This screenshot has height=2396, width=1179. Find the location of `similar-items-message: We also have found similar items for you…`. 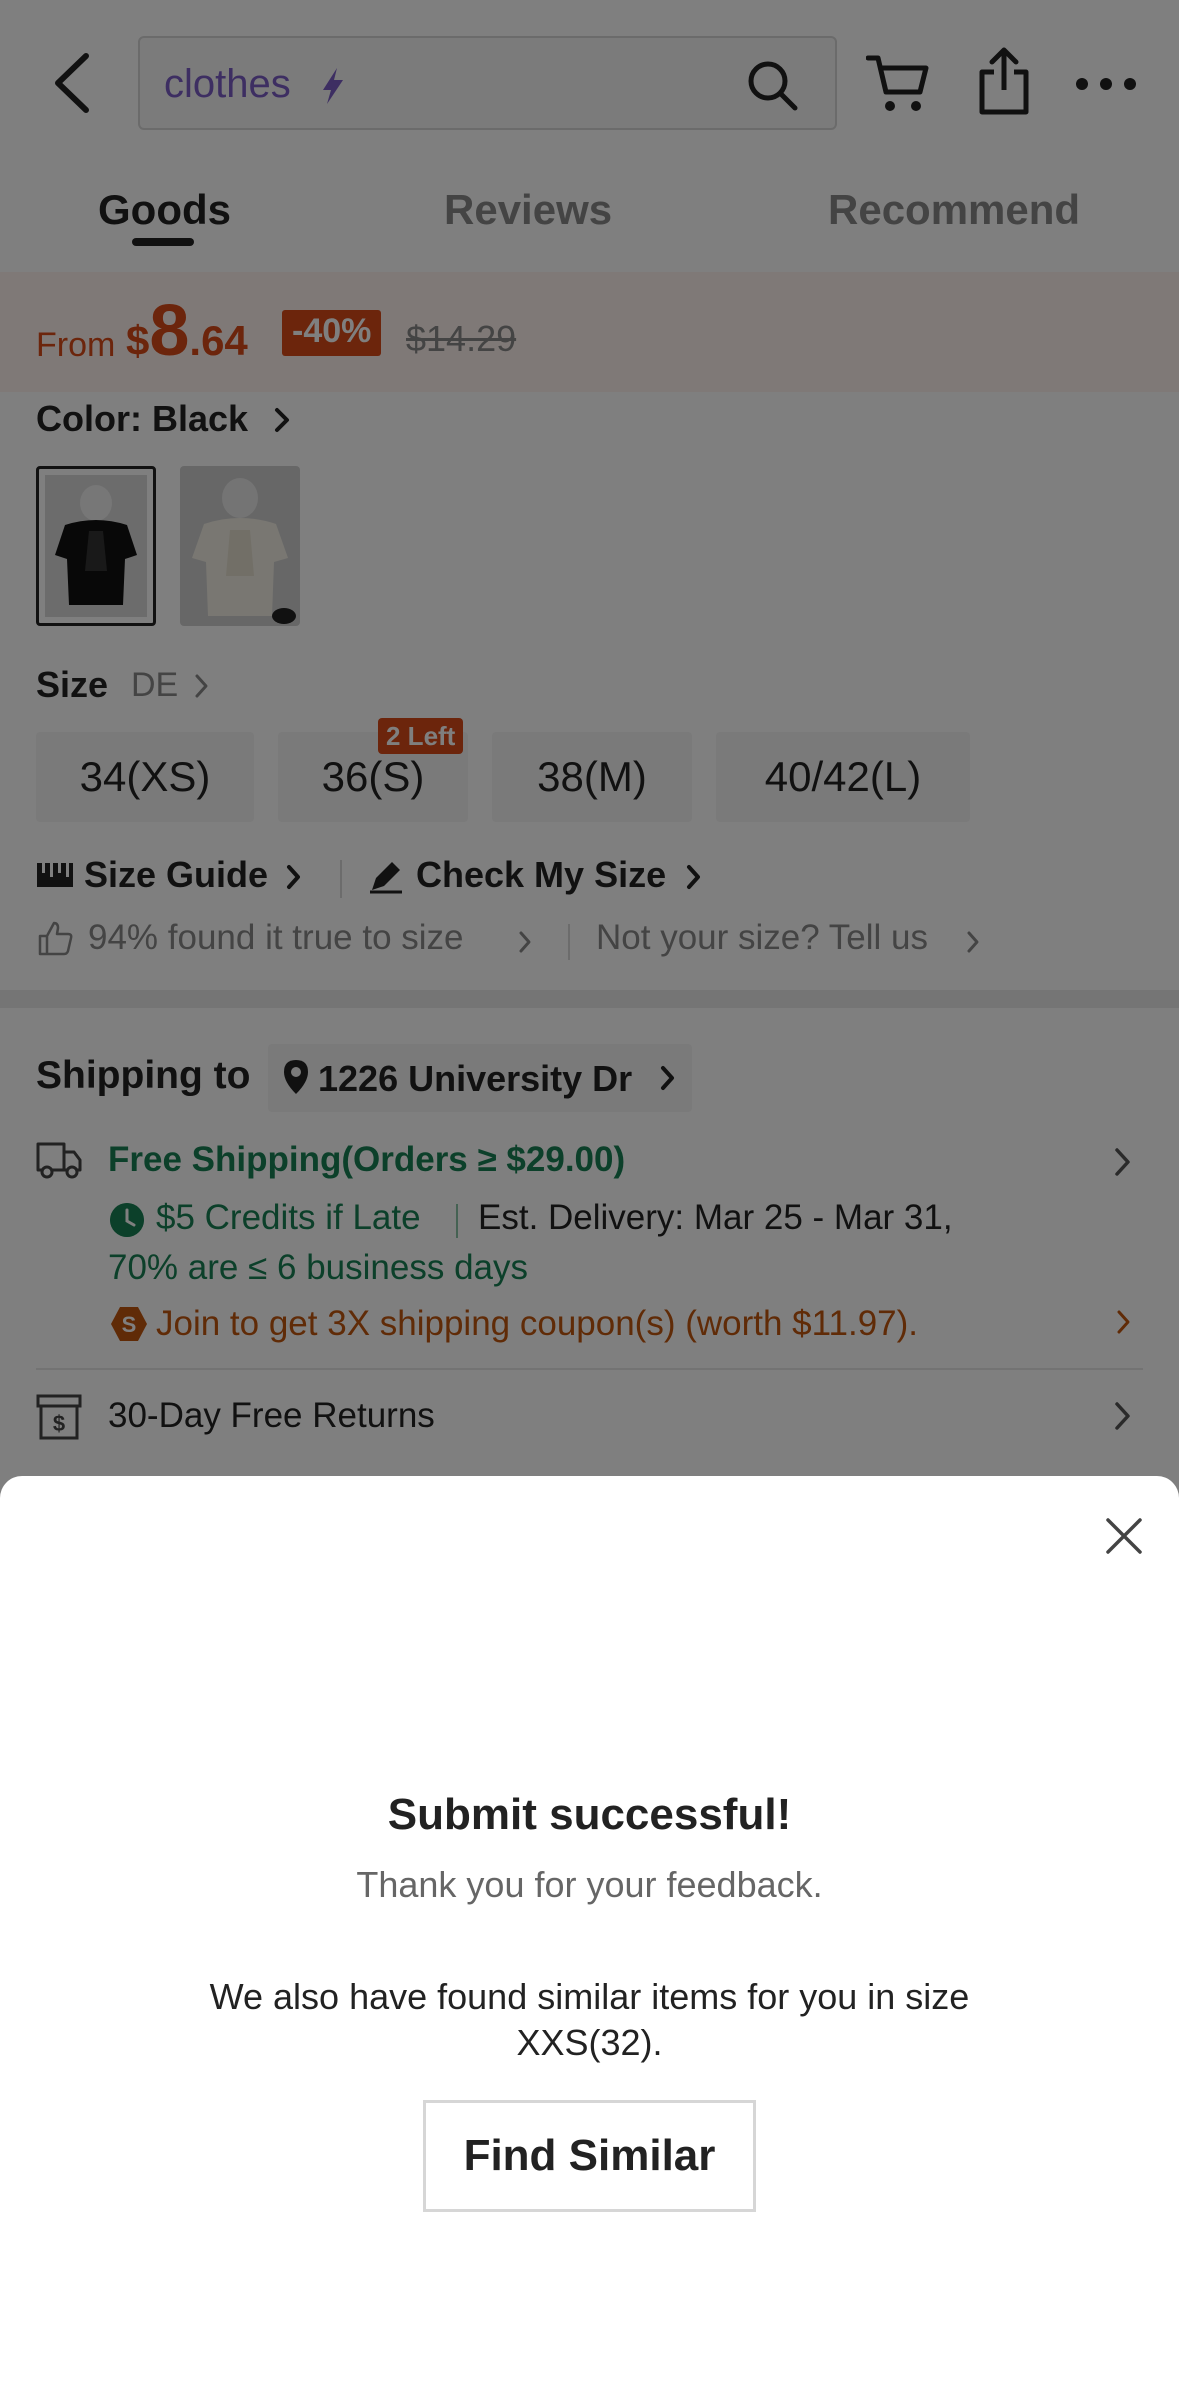

similar-items-message: We also have found similar items for you… is located at coordinates (589, 2019).